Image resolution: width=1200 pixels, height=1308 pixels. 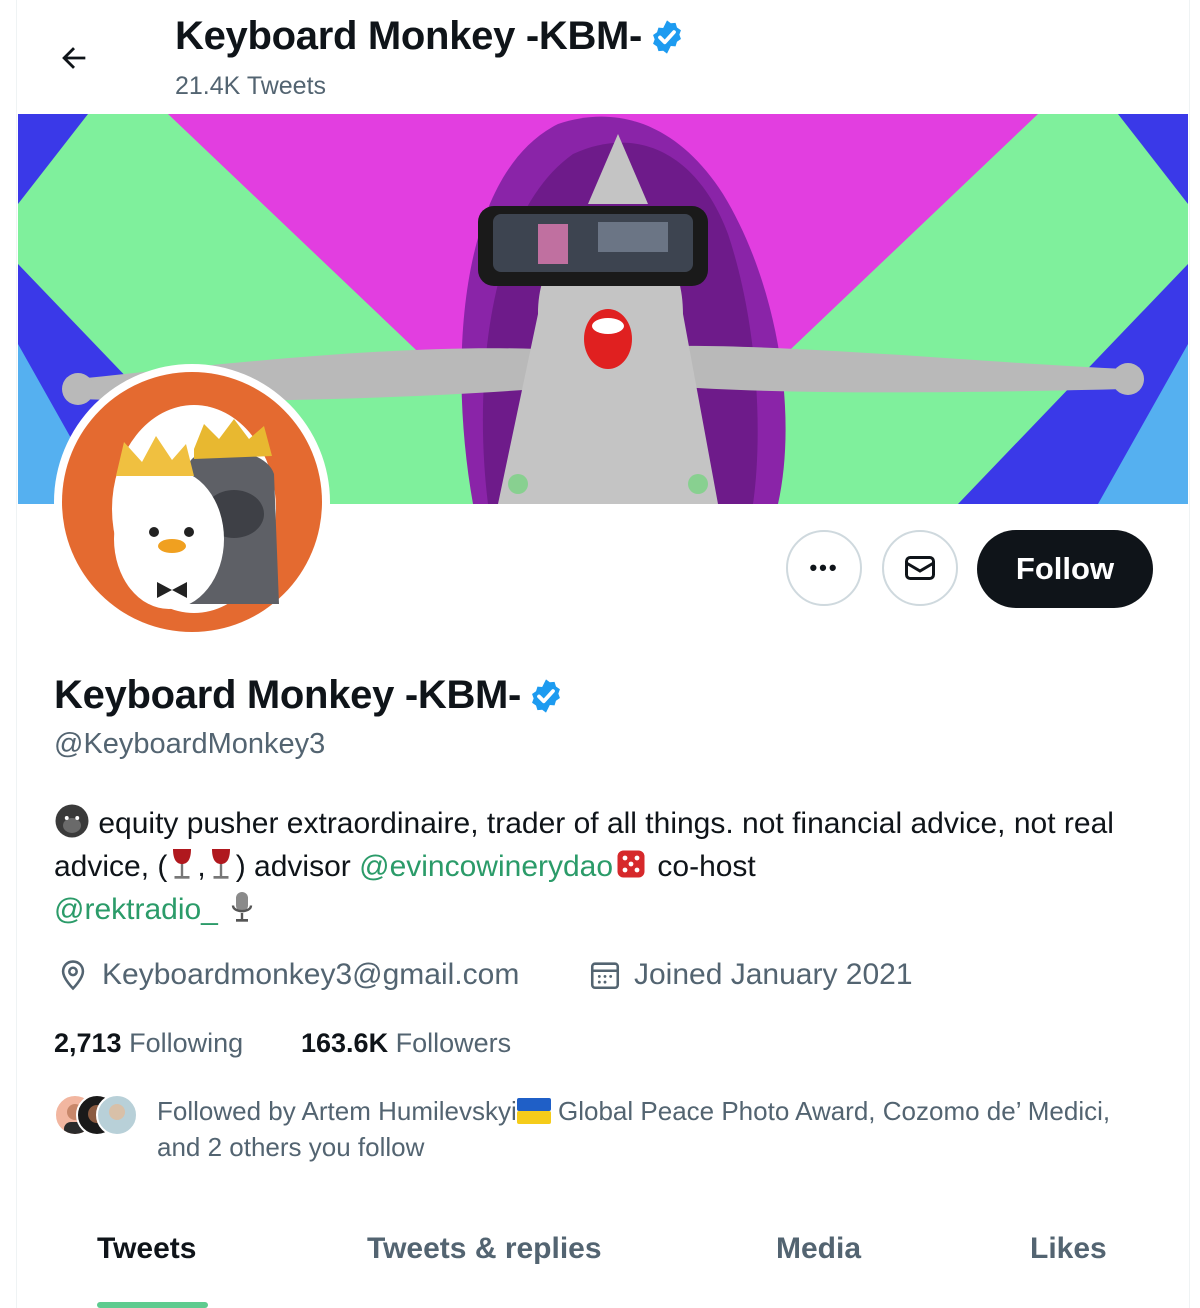 What do you see at coordinates (242, 907) in the screenshot?
I see `microphone-icon` at bounding box center [242, 907].